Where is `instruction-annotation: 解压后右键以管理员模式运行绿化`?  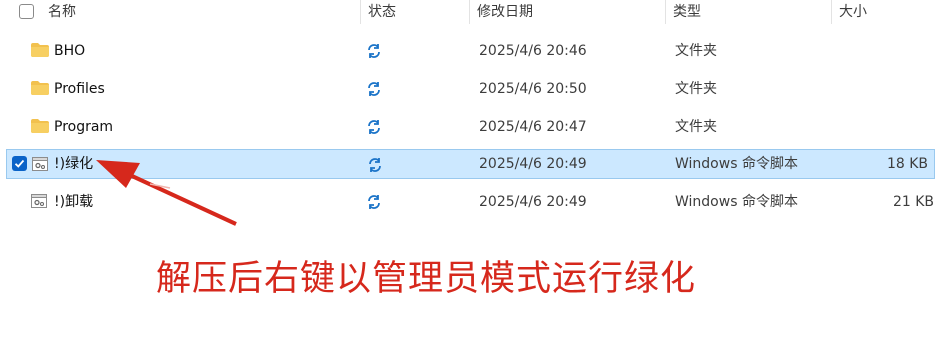
instruction-annotation: 解压后右键以管理员模式运行绿化 is located at coordinates (426, 279).